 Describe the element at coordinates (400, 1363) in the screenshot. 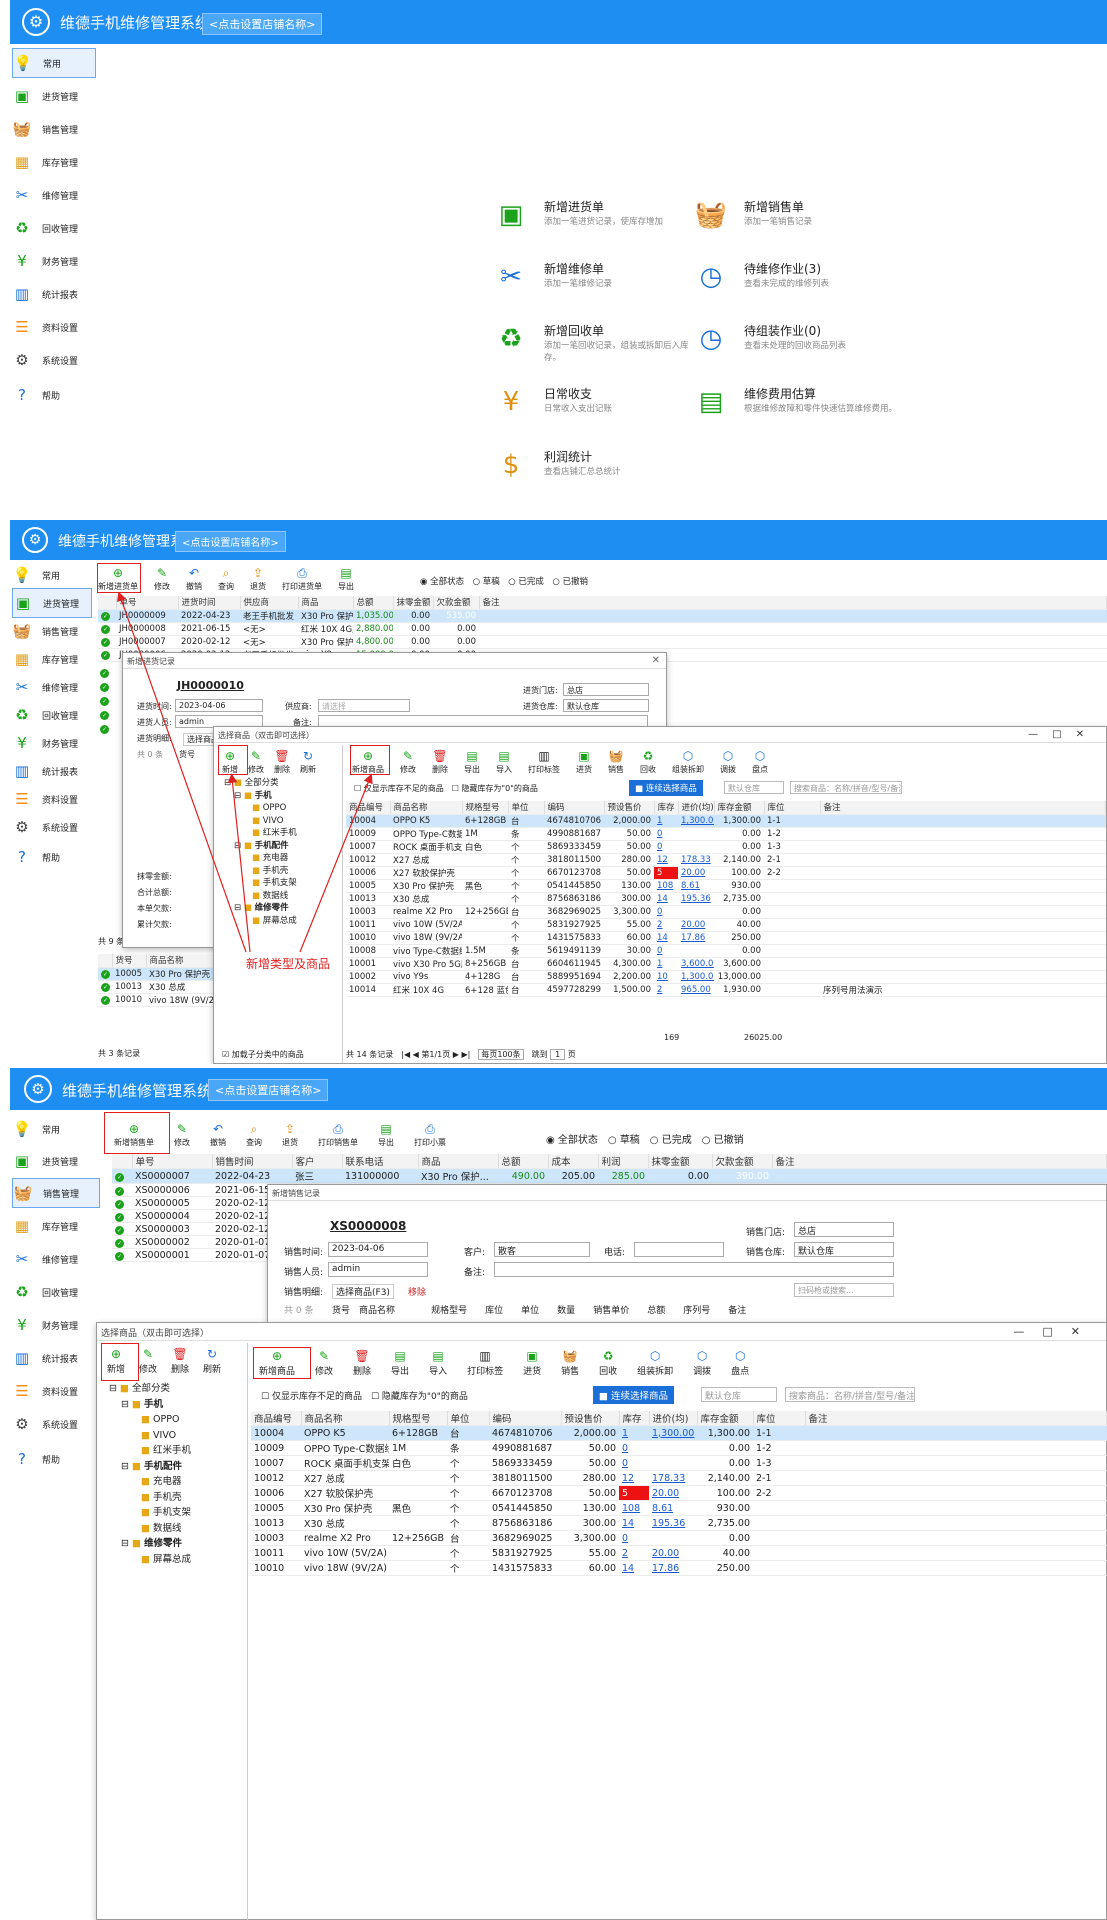

I see `export-product-button: ▤ 导出` at that location.